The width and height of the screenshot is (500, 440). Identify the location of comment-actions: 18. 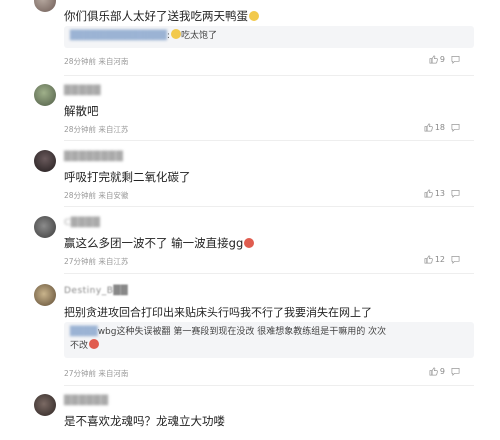
(442, 127).